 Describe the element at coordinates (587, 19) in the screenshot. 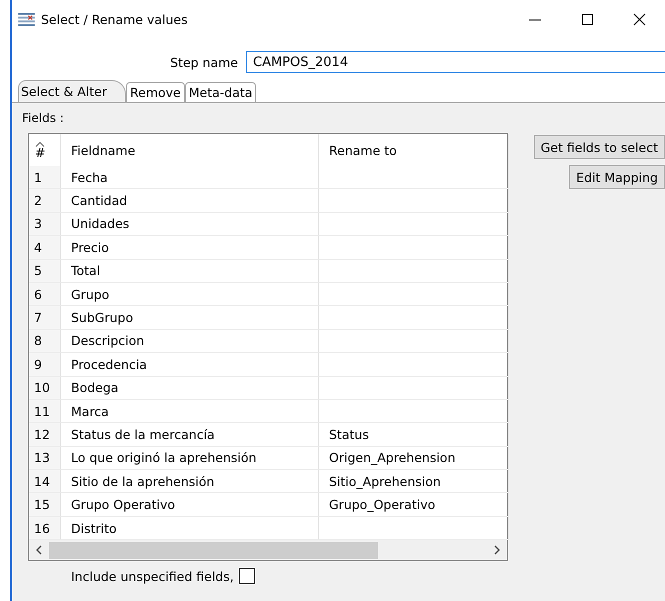

I see `maximize-icon` at that location.